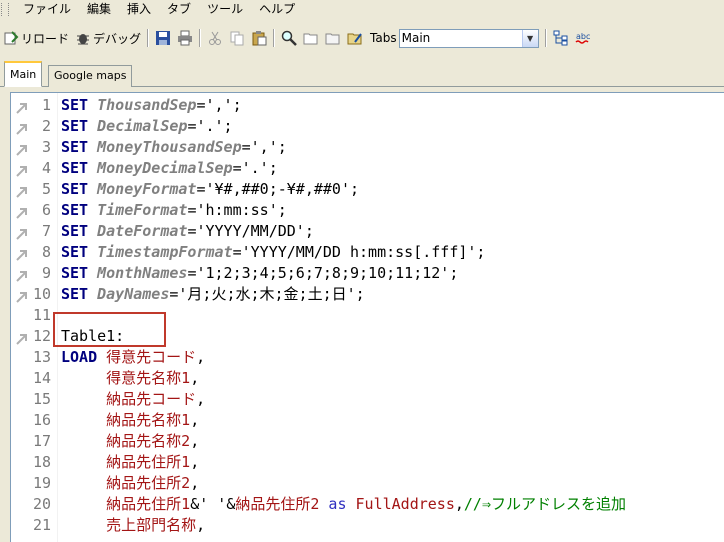  What do you see at coordinates (41, 504) in the screenshot?
I see `line-number: 20` at bounding box center [41, 504].